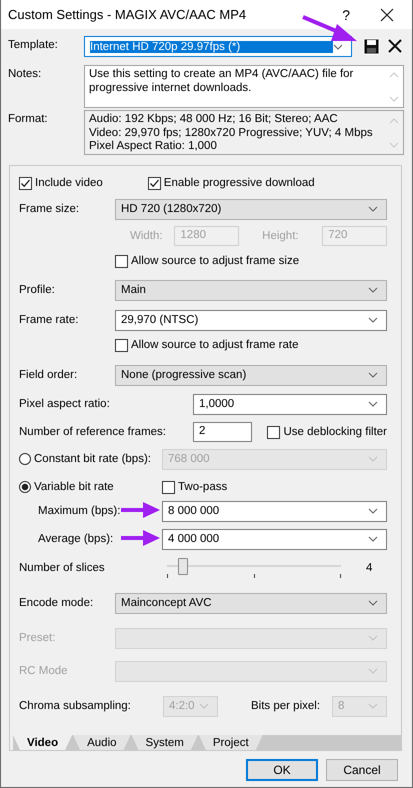 This screenshot has width=413, height=788. Describe the element at coordinates (65, 404) in the screenshot. I see `field-label: Pixel aspect ratio:` at that location.